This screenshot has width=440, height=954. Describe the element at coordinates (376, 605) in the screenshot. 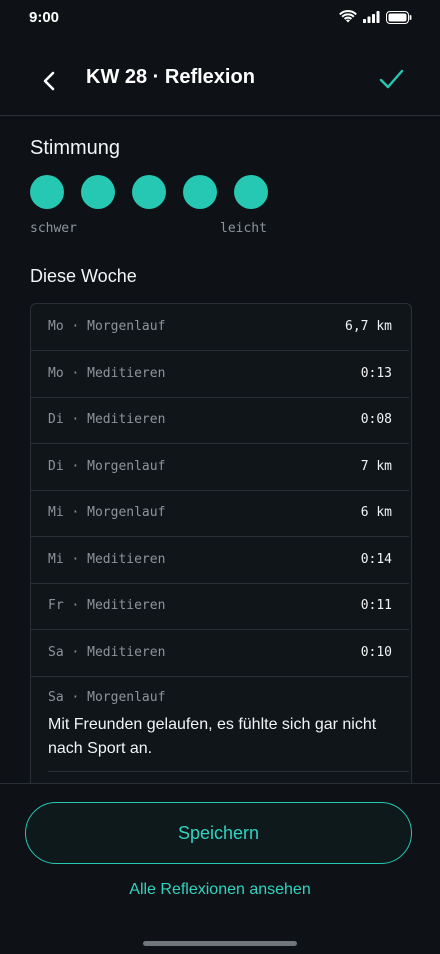

I see `entry-value: 0:11` at that location.